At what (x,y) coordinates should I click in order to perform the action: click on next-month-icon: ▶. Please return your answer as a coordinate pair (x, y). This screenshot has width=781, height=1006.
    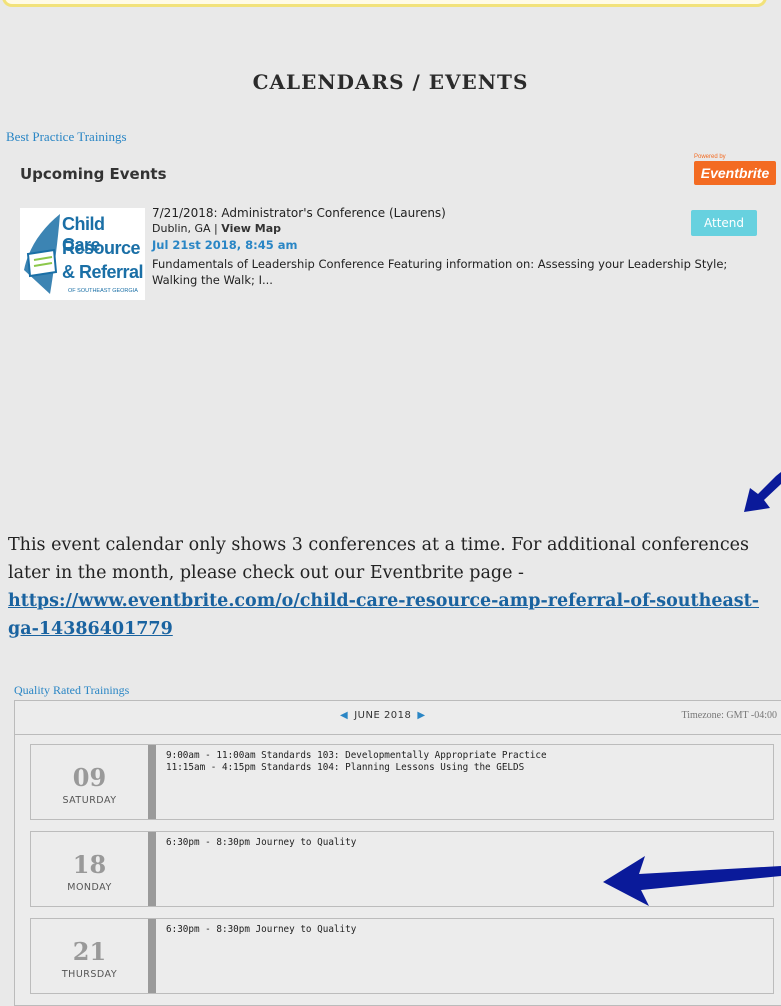
    Looking at the image, I should click on (421, 715).